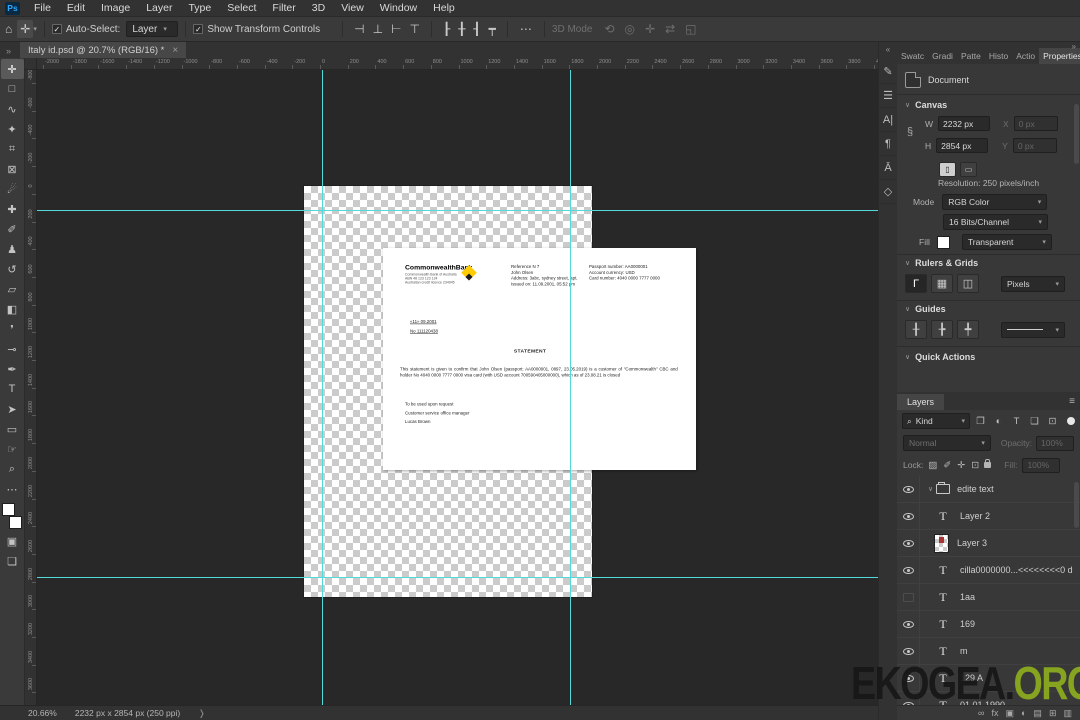  Describe the element at coordinates (968, 169) in the screenshot. I see `landscape-orientation-button: ▭` at that location.